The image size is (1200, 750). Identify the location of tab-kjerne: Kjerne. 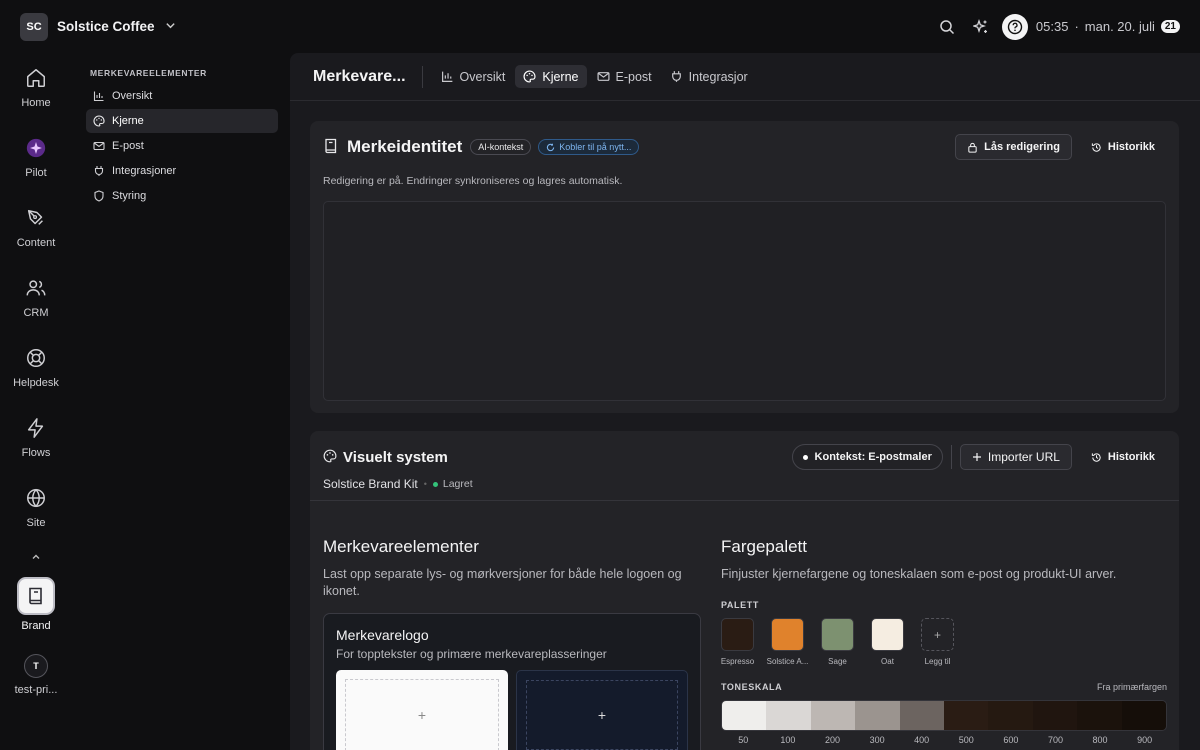
(551, 76).